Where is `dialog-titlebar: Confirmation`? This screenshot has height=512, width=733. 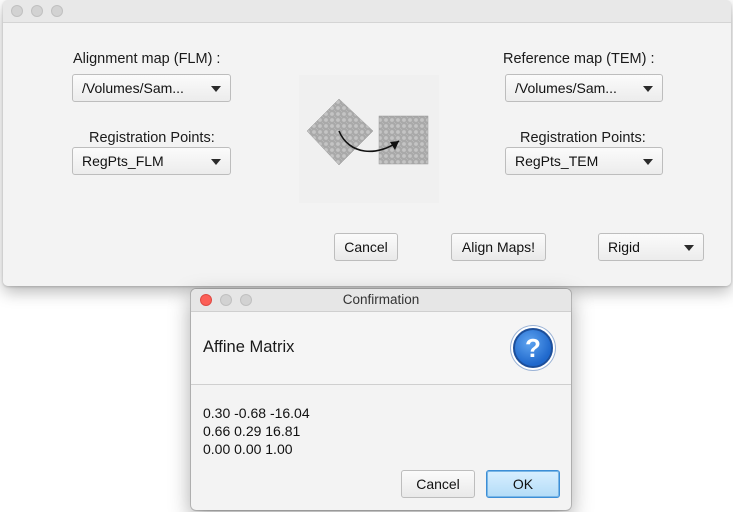 dialog-titlebar: Confirmation is located at coordinates (381, 300).